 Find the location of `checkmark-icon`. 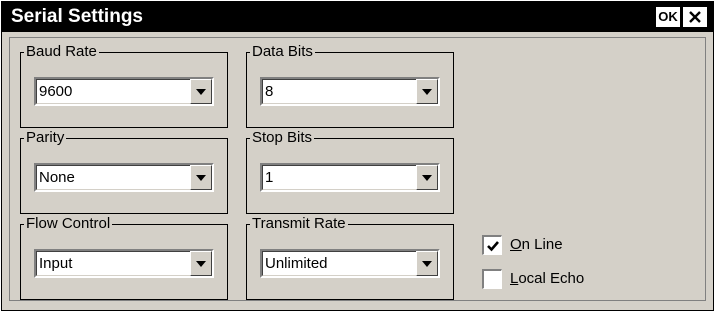

checkmark-icon is located at coordinates (493, 246).